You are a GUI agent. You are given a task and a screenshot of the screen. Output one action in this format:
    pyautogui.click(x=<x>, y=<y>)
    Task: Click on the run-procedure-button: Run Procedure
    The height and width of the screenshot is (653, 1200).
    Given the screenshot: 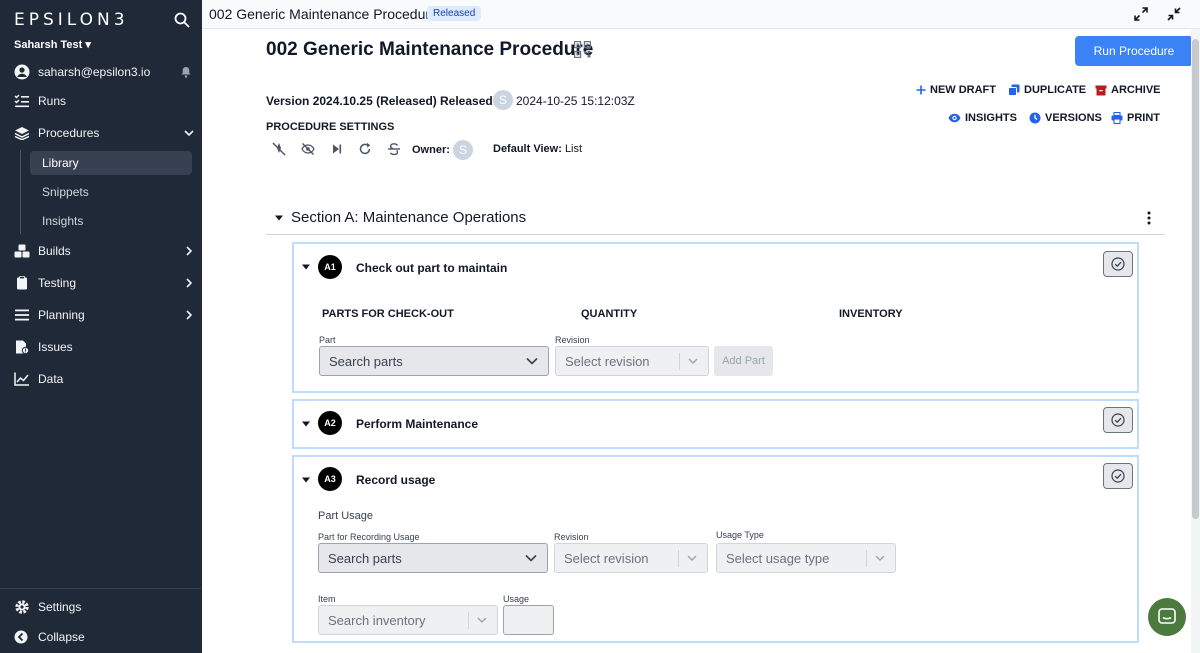 What is the action you would take?
    pyautogui.click(x=1134, y=51)
    